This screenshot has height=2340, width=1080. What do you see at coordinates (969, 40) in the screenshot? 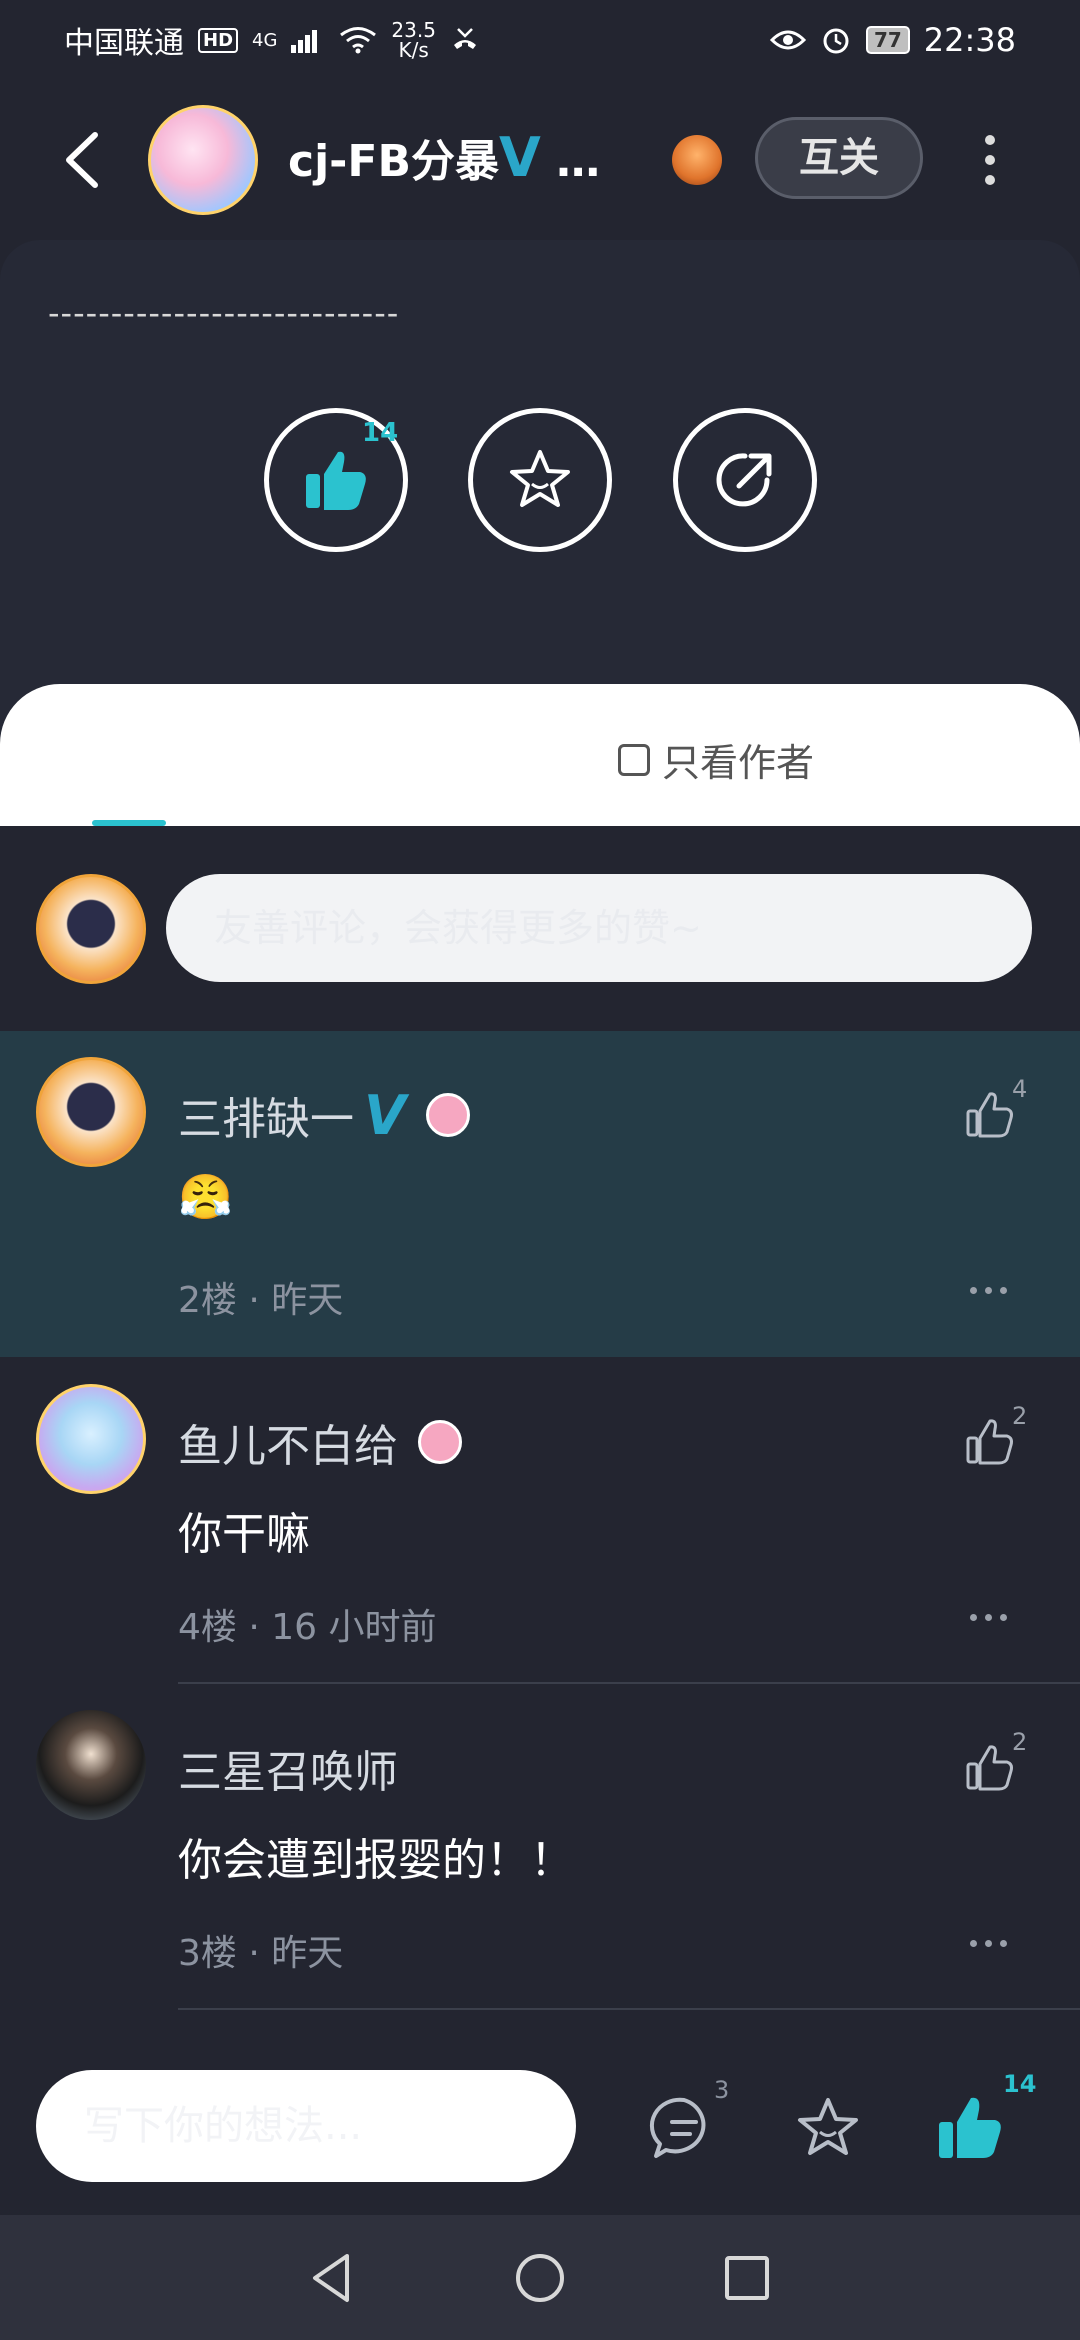
I see `clock: 22:38` at bounding box center [969, 40].